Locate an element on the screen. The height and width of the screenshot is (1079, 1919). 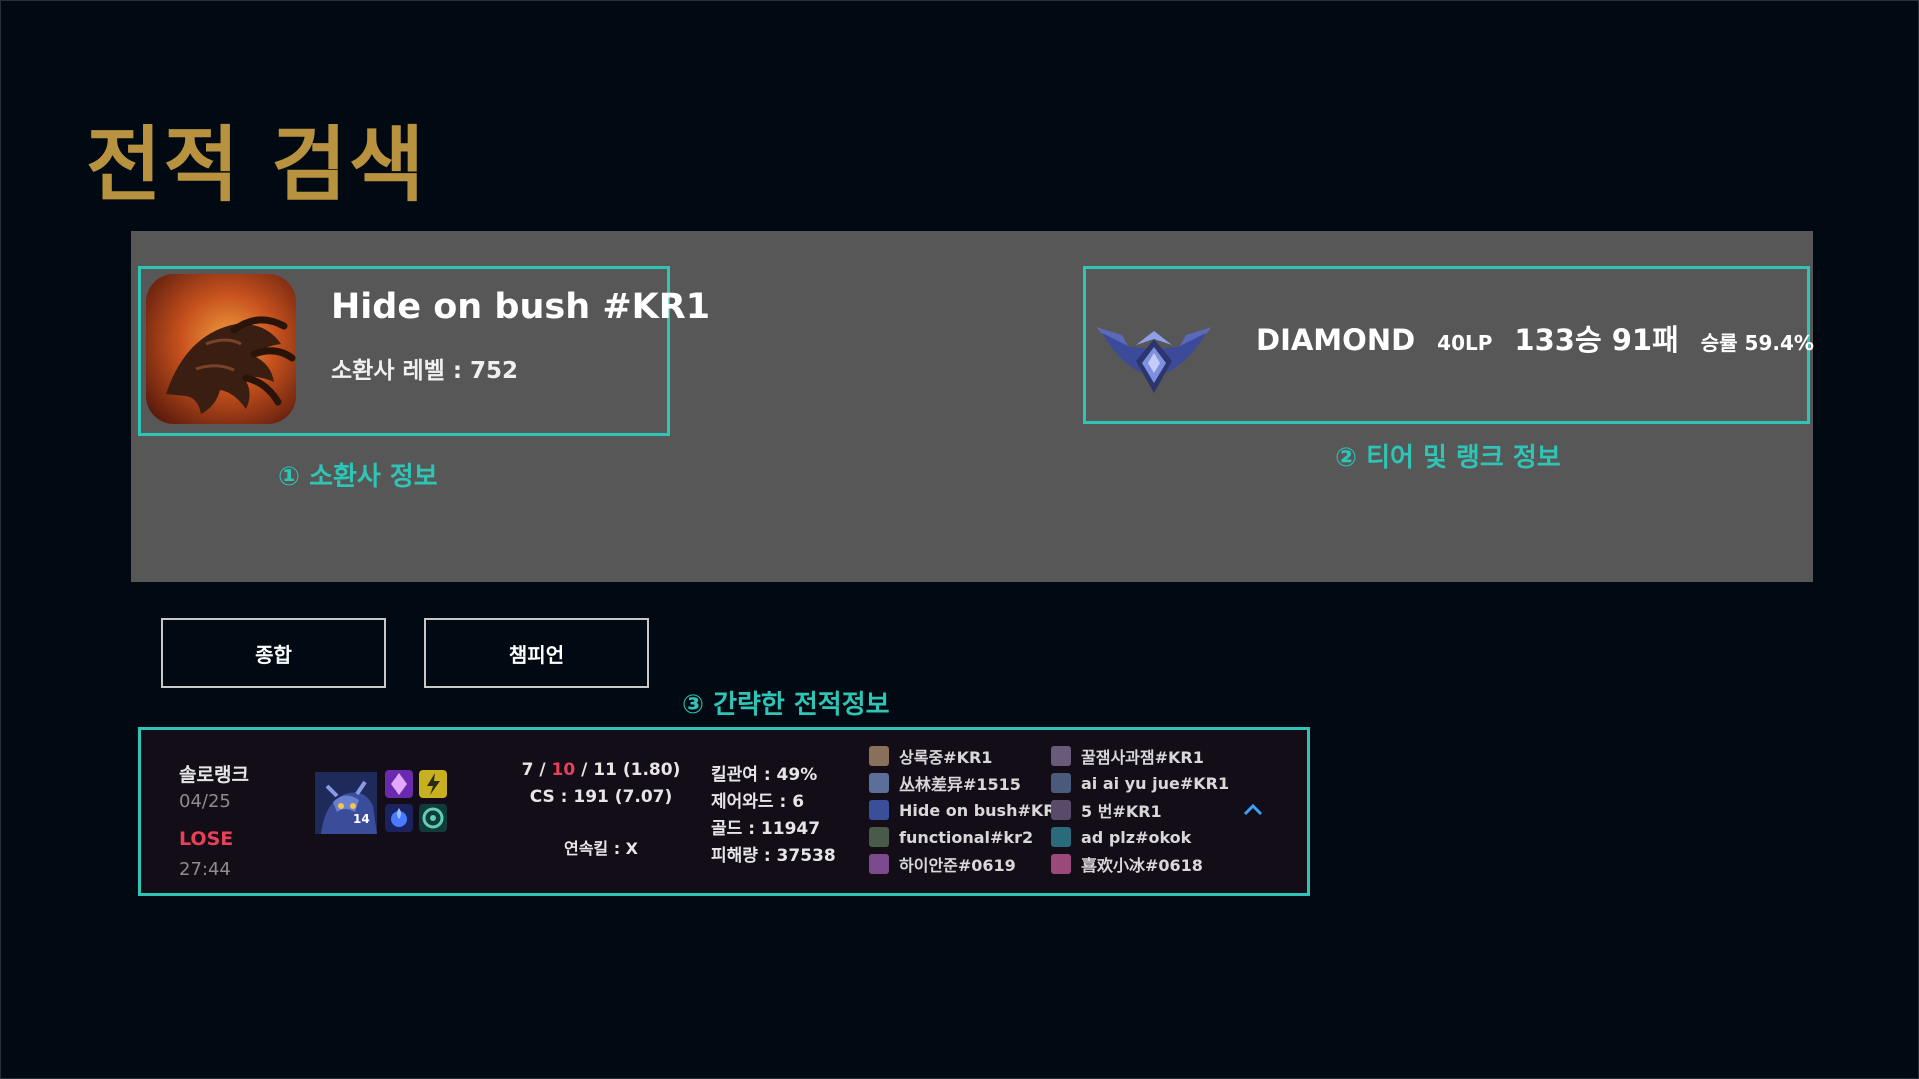
bear-claw-profile-icon is located at coordinates (221, 349).